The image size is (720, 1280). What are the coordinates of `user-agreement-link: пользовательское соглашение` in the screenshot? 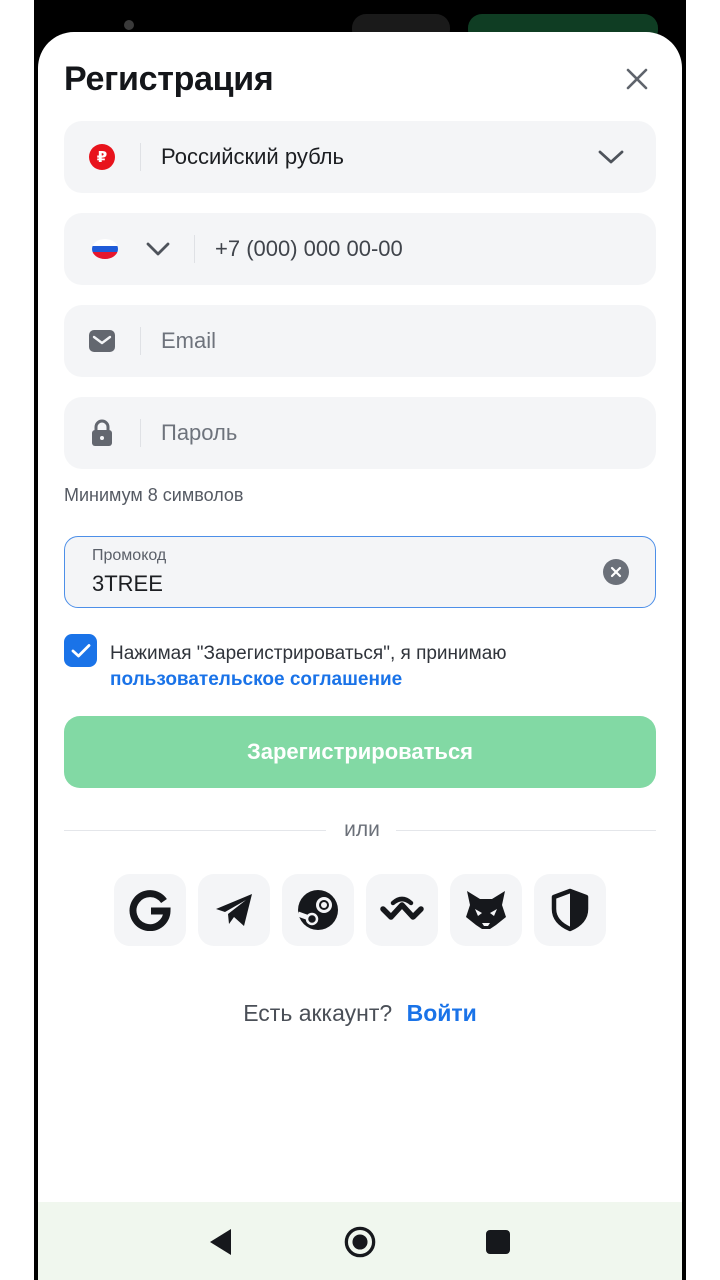 It's located at (308, 680).